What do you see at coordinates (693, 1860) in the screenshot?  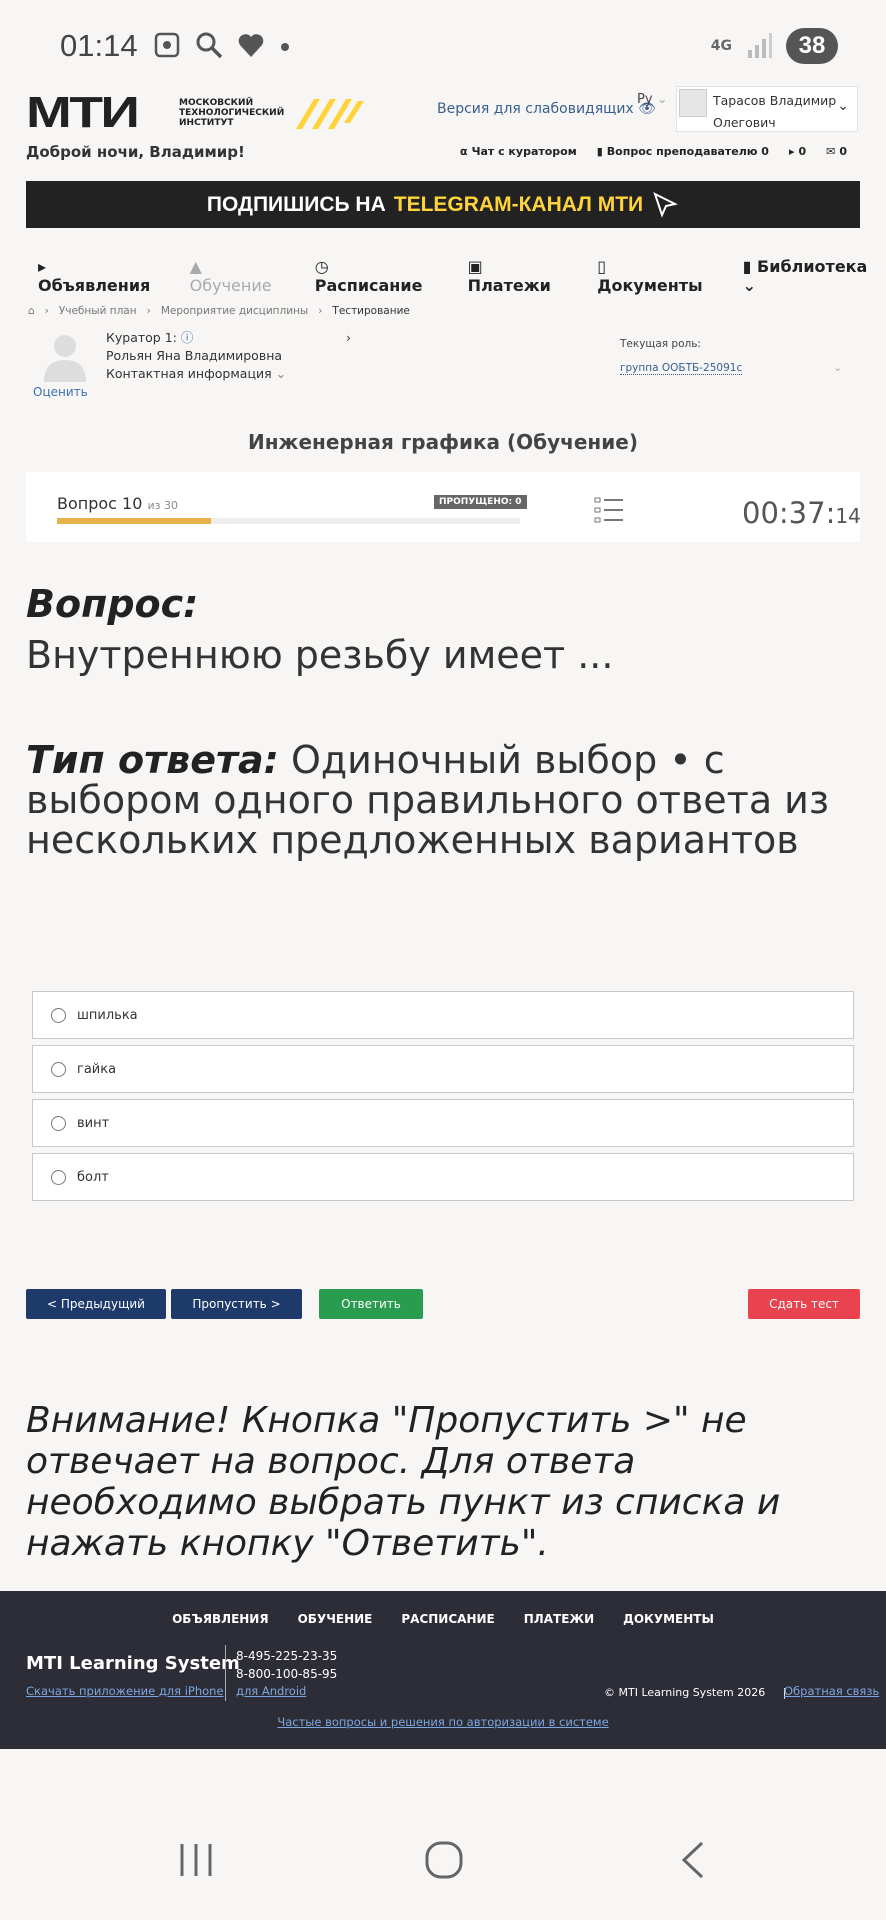 I see `back-icon` at bounding box center [693, 1860].